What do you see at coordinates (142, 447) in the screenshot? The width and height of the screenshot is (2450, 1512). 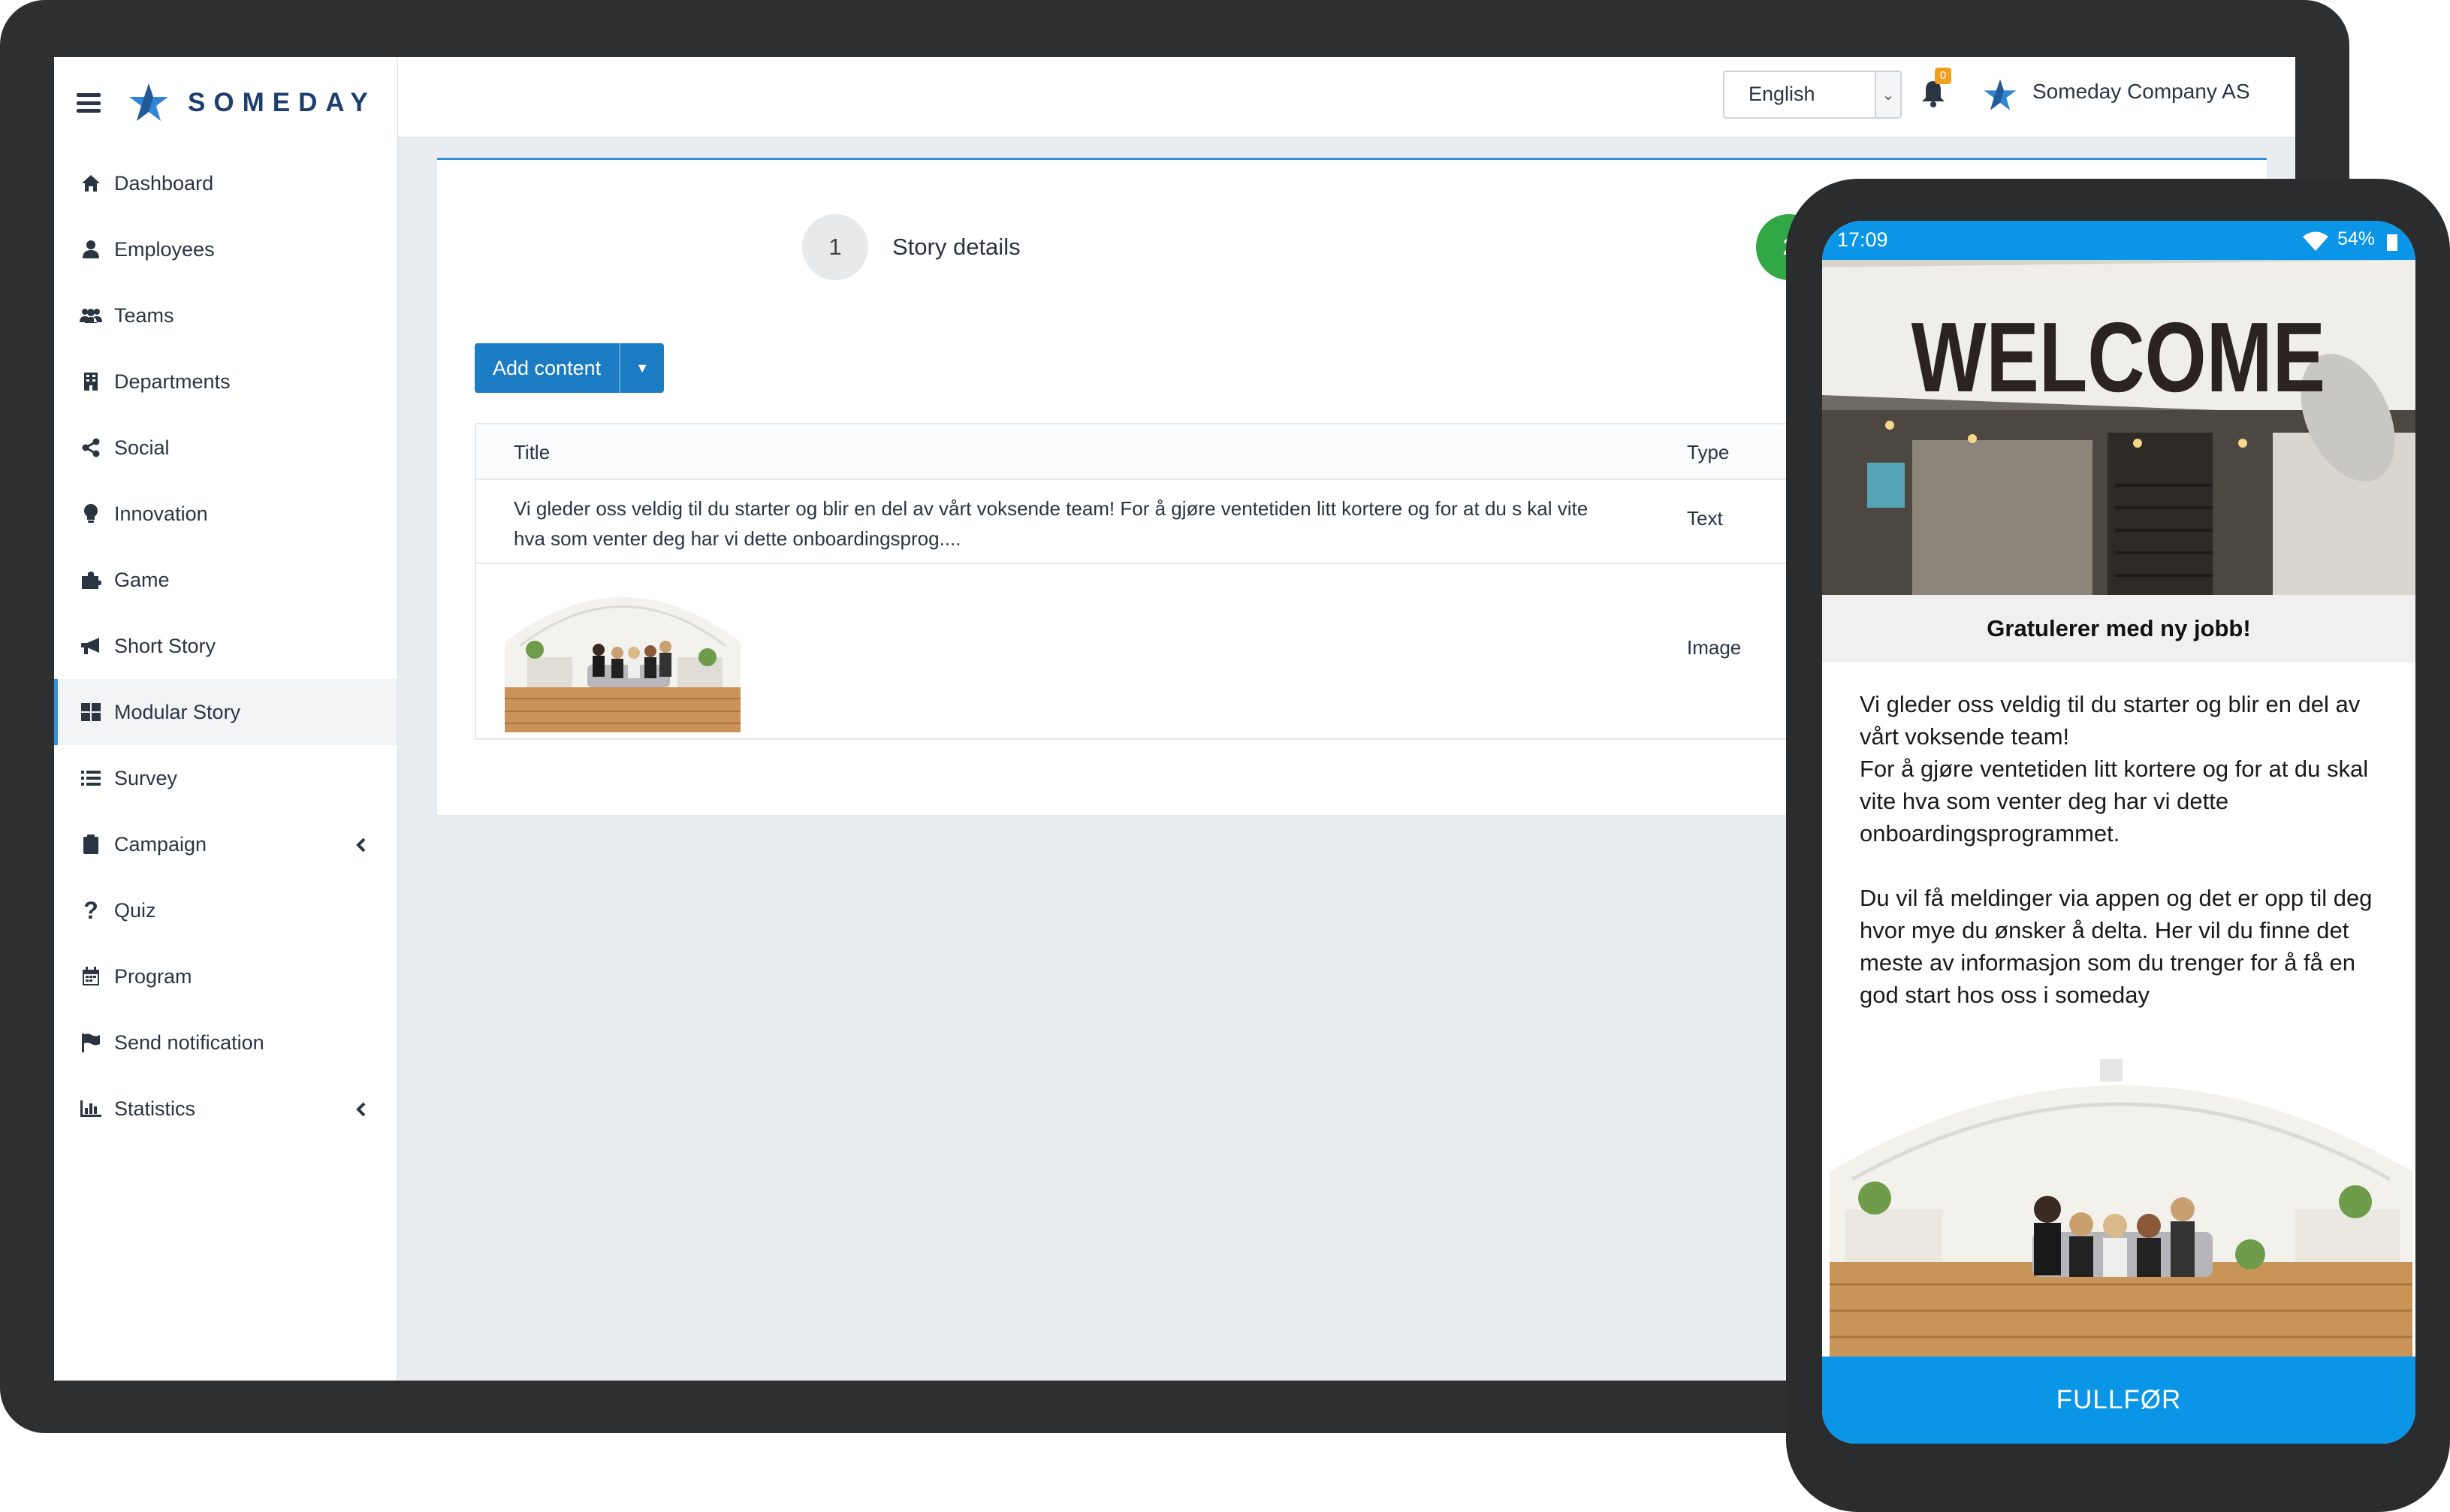 I see `sidebar-item-label: Social` at bounding box center [142, 447].